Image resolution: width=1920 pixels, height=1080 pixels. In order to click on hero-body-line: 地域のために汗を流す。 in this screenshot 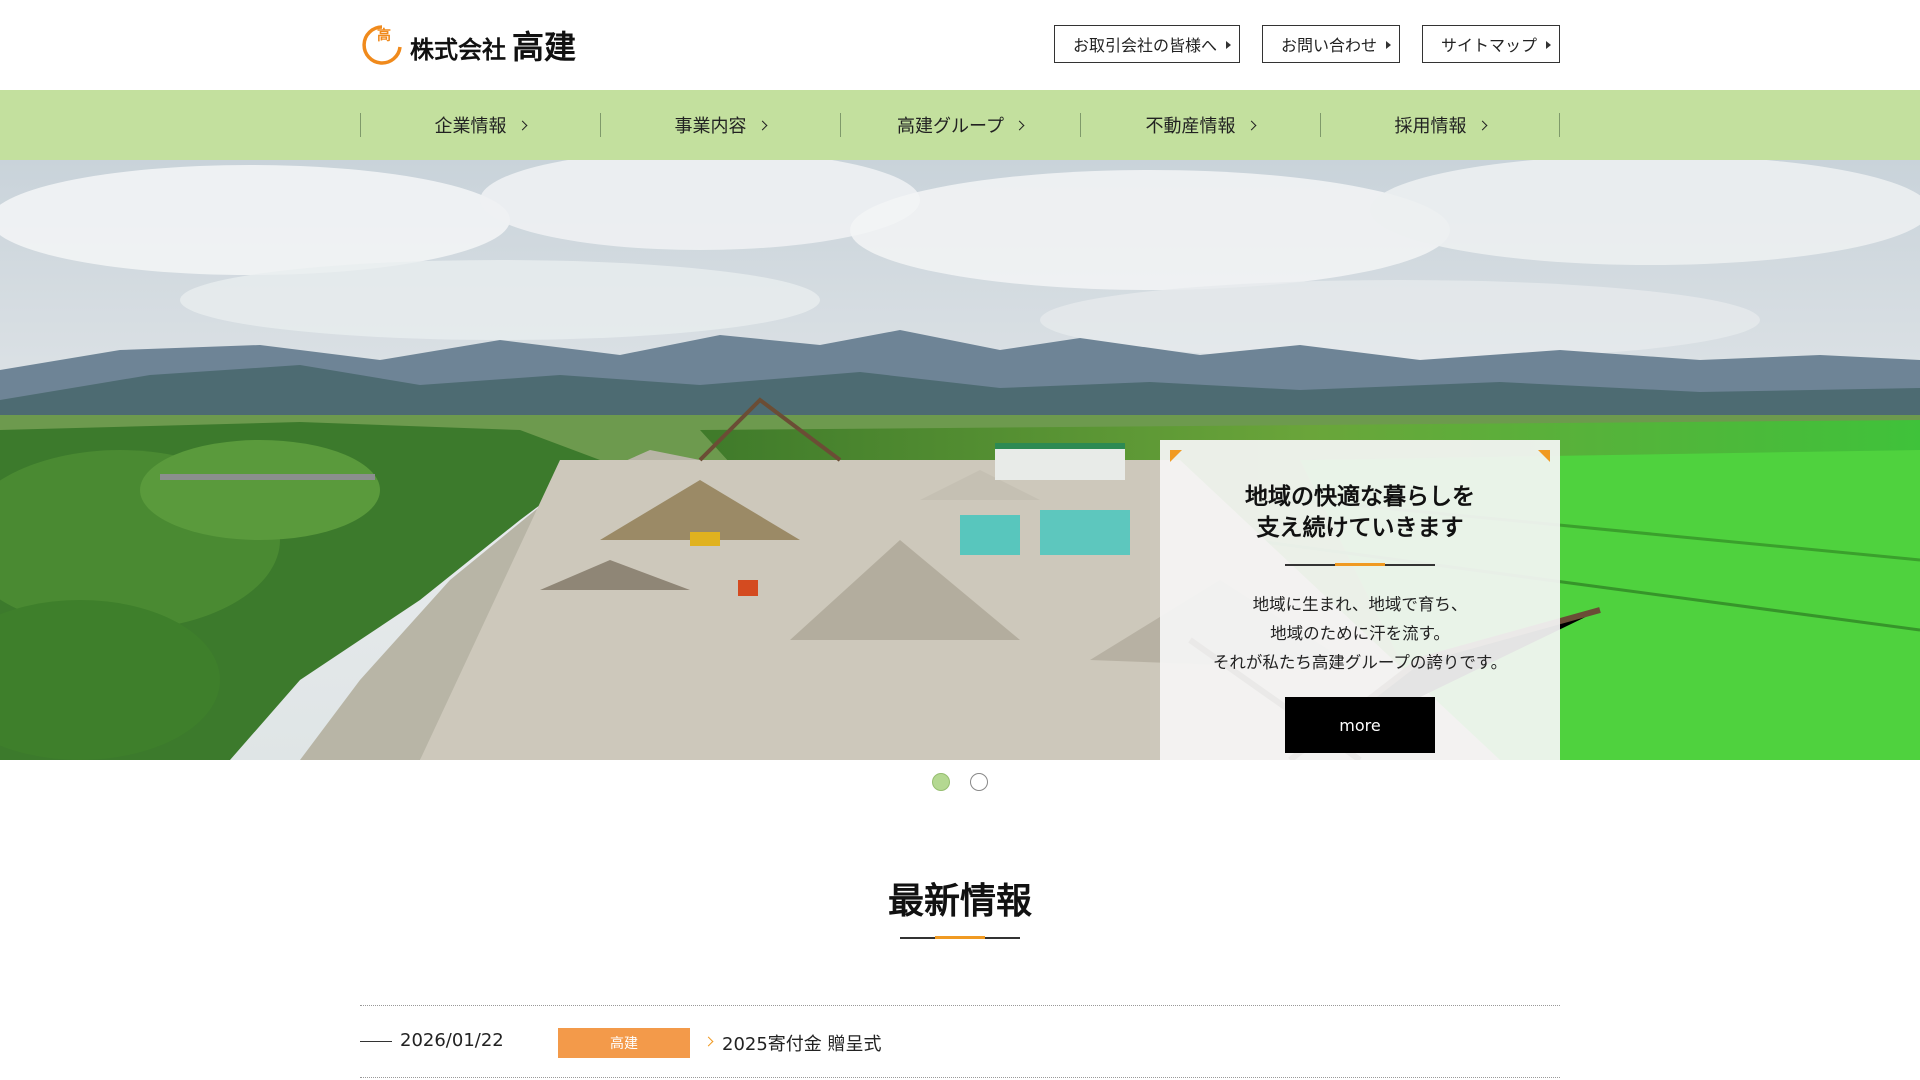, I will do `click(1360, 633)`.